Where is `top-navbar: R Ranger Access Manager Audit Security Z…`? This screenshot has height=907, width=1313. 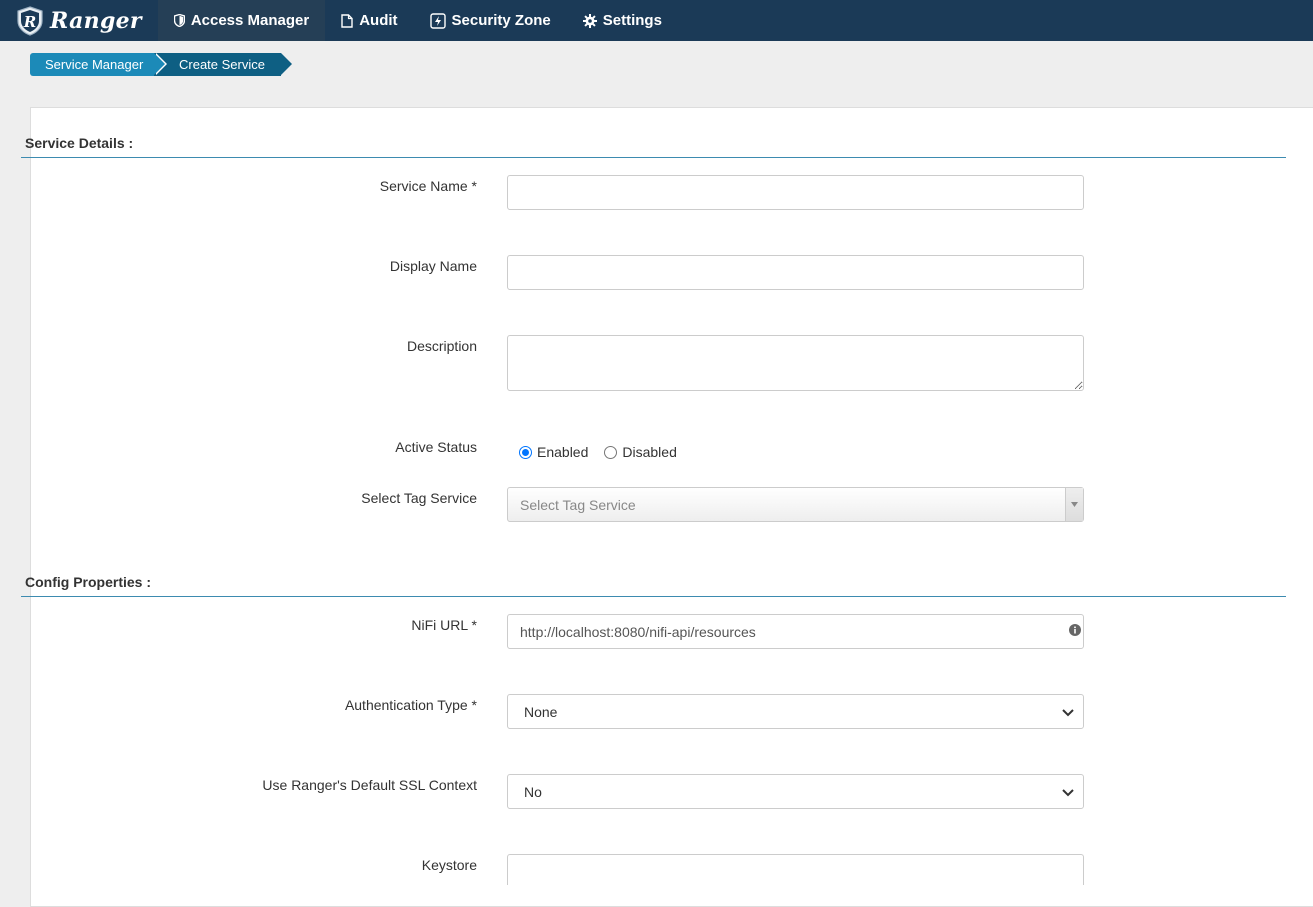 top-navbar: R Ranger Access Manager Audit Security Z… is located at coordinates (656, 20).